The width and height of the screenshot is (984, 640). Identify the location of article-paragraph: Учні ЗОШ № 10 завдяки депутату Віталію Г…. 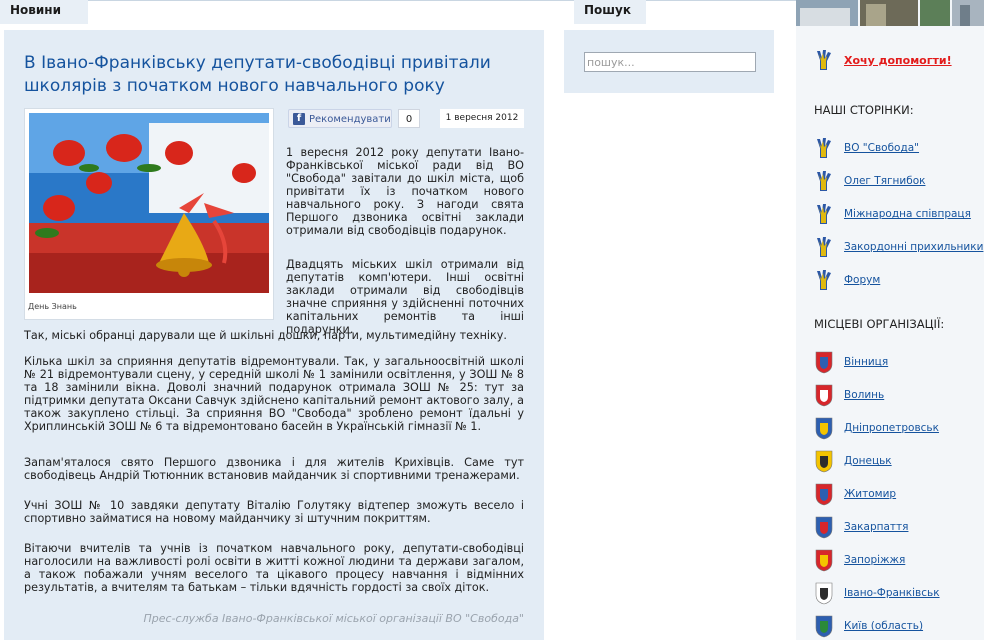
(274, 512).